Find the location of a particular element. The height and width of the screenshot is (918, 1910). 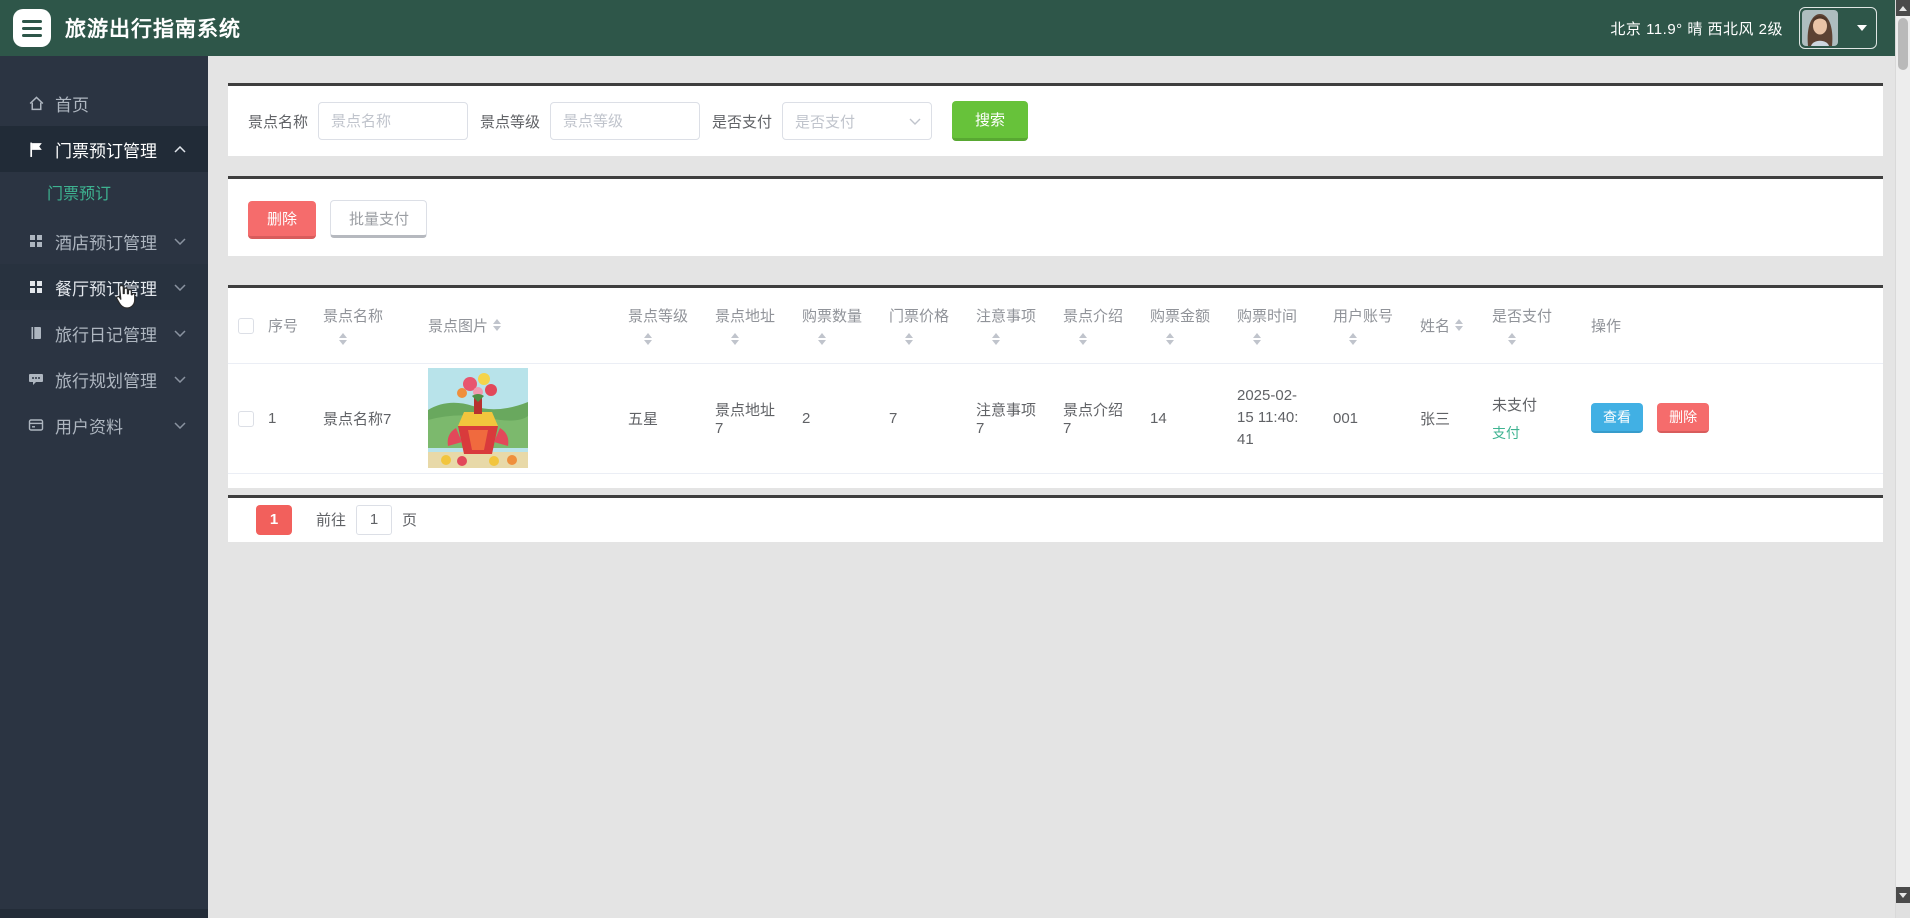

sidebar-item-label: 首页 is located at coordinates (72, 105).